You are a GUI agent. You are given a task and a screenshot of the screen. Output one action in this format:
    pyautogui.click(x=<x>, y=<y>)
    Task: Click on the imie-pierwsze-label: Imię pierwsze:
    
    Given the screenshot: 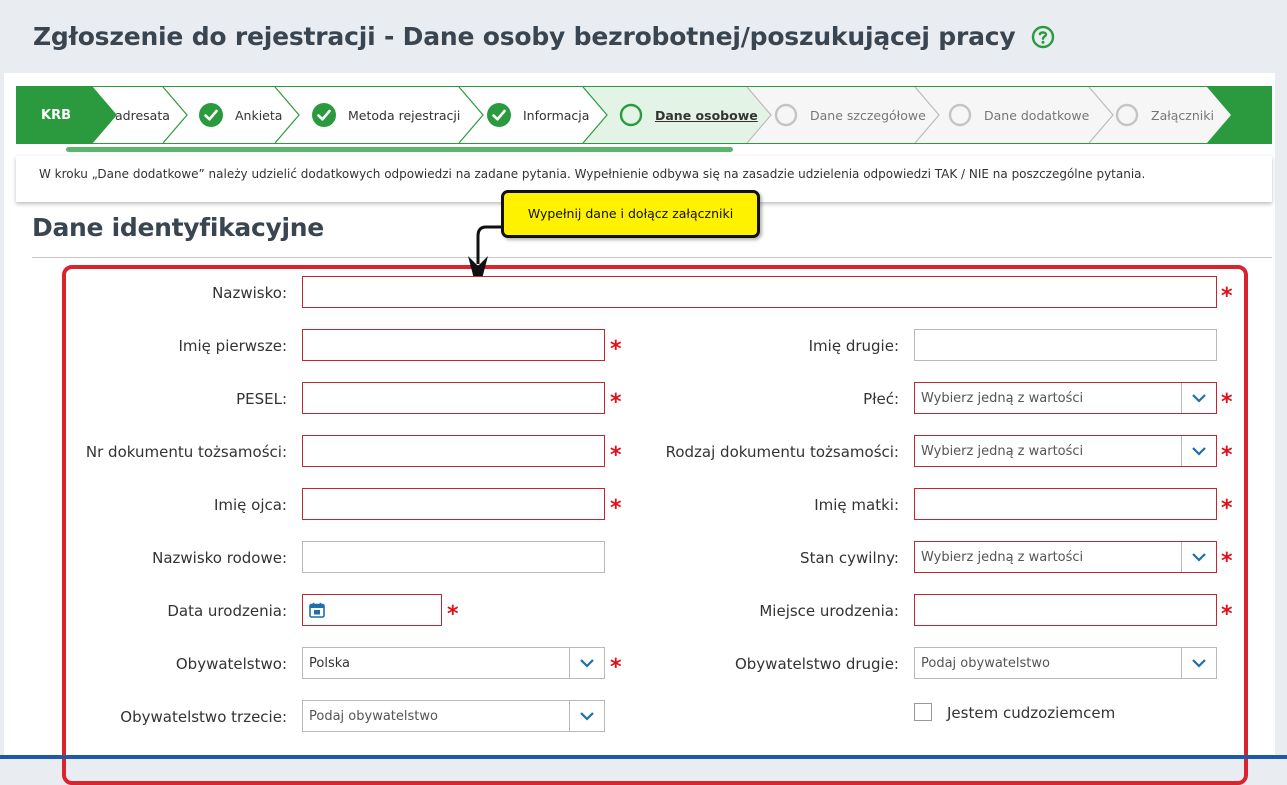 What is the action you would take?
    pyautogui.click(x=232, y=346)
    